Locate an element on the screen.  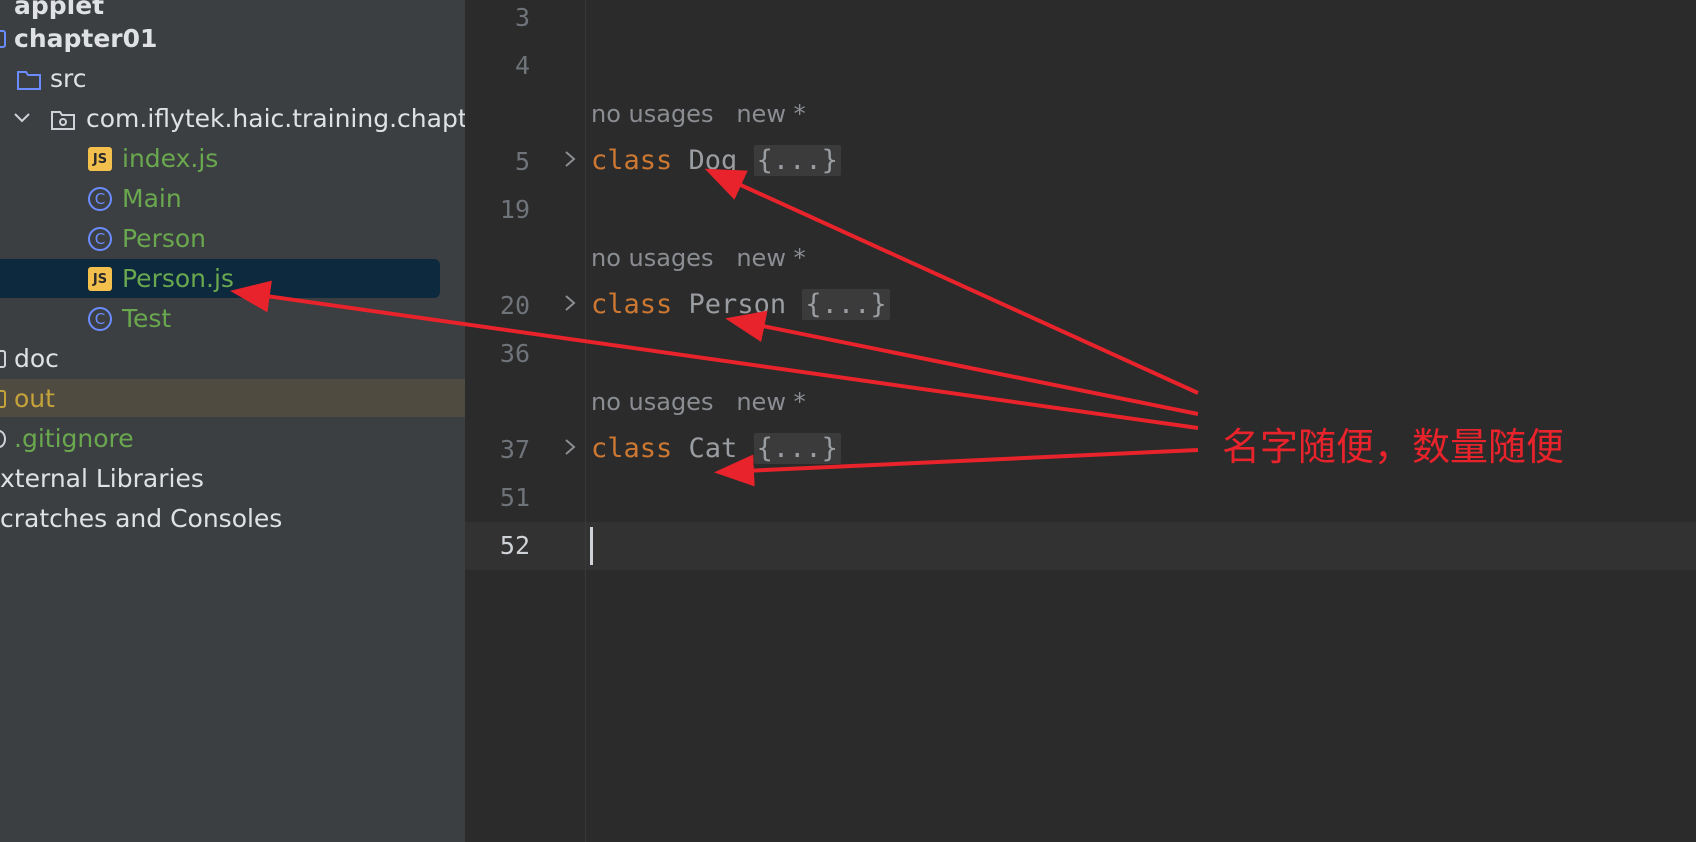
class-name: Person is located at coordinates (737, 304).